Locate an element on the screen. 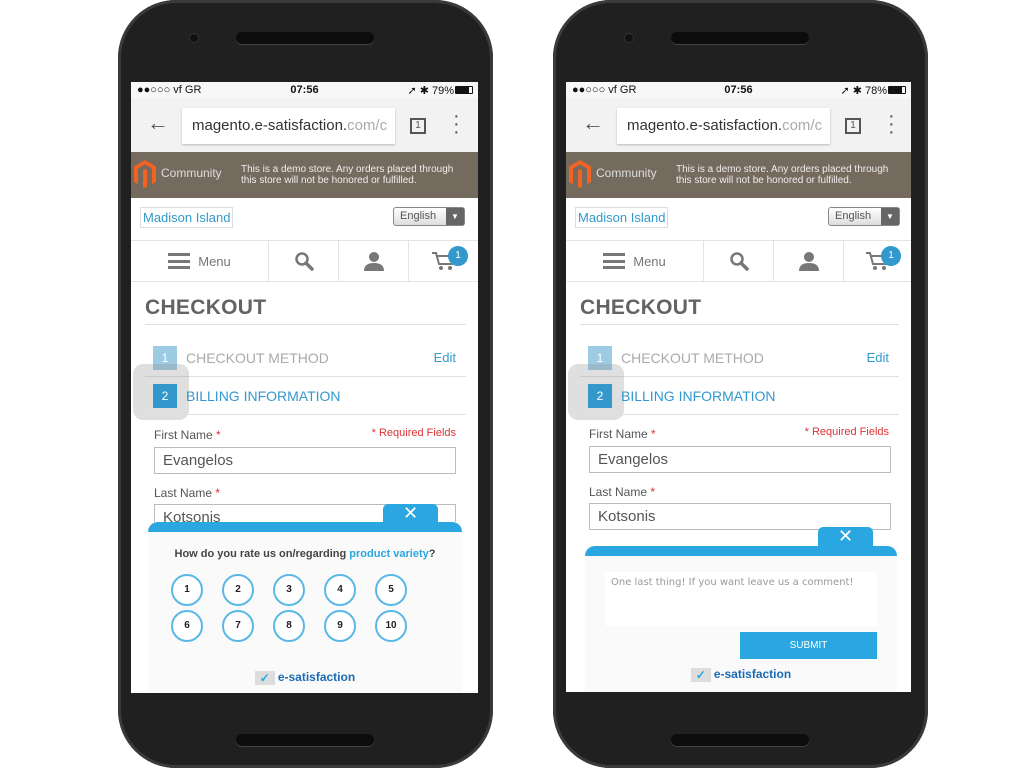 This screenshot has width=1024, height=768. rating-option-4: 4 is located at coordinates (340, 590).